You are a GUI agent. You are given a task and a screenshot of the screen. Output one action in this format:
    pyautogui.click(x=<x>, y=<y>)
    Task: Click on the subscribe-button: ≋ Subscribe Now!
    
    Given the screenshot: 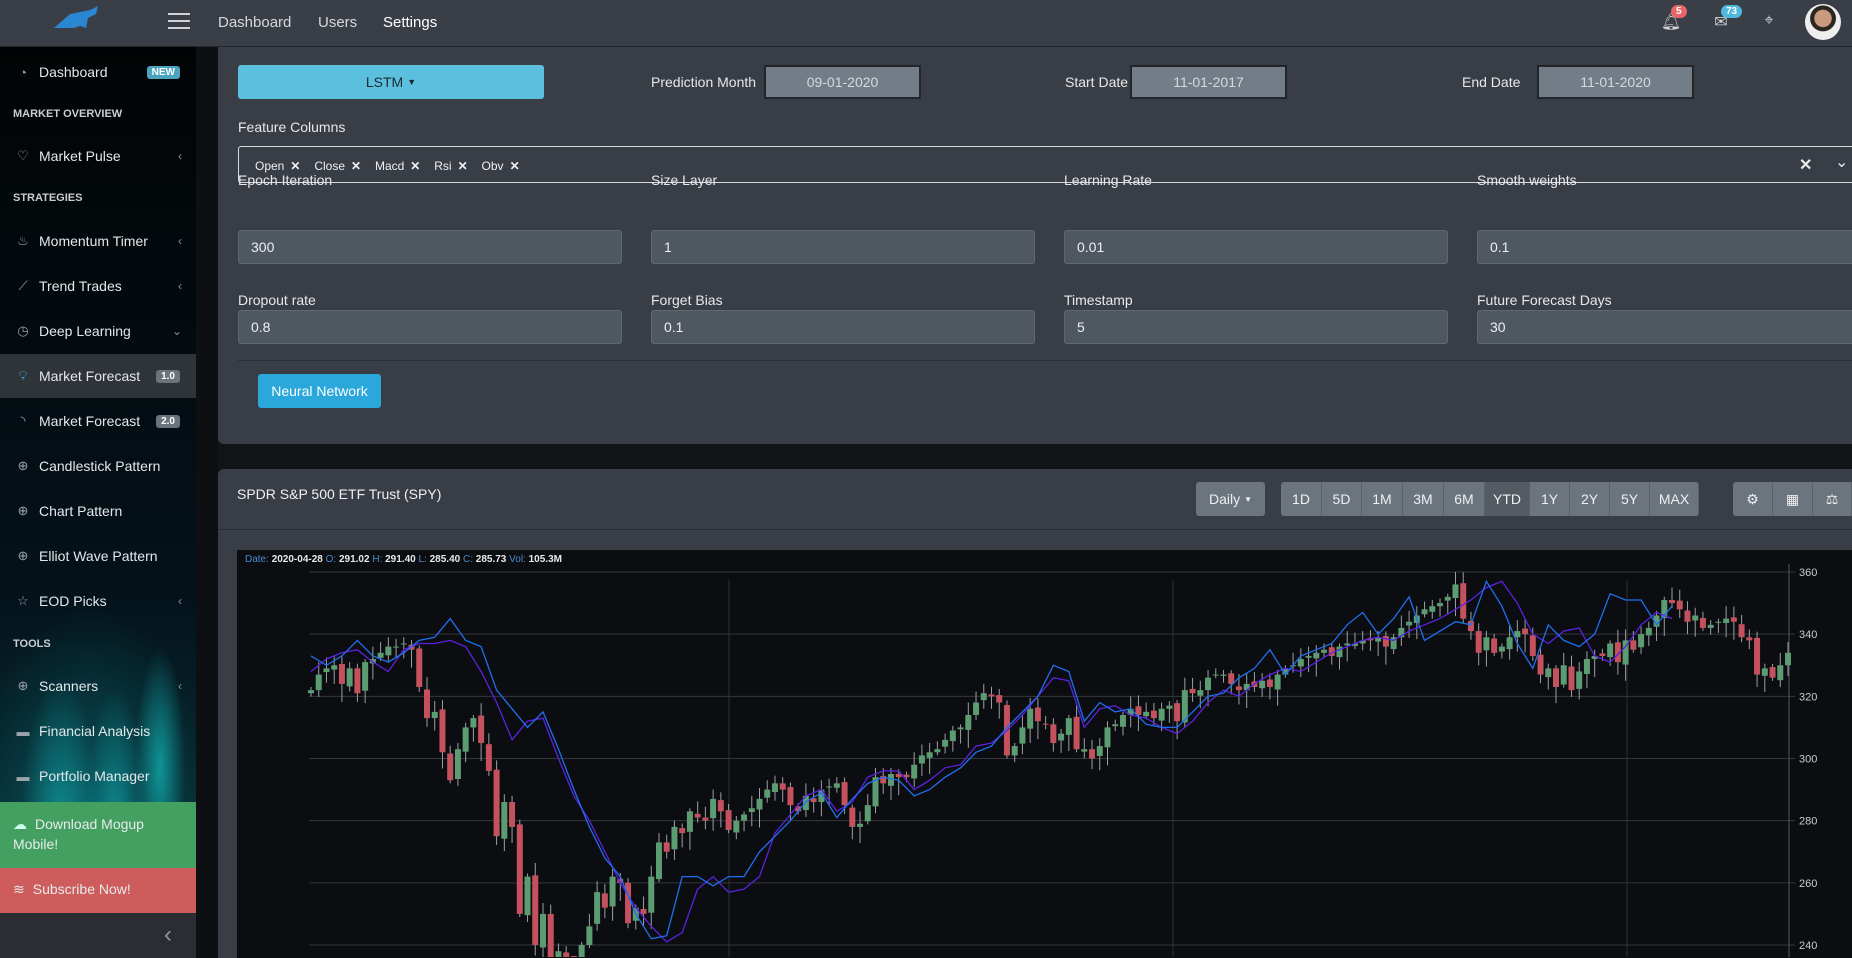 What is the action you would take?
    pyautogui.click(x=98, y=890)
    